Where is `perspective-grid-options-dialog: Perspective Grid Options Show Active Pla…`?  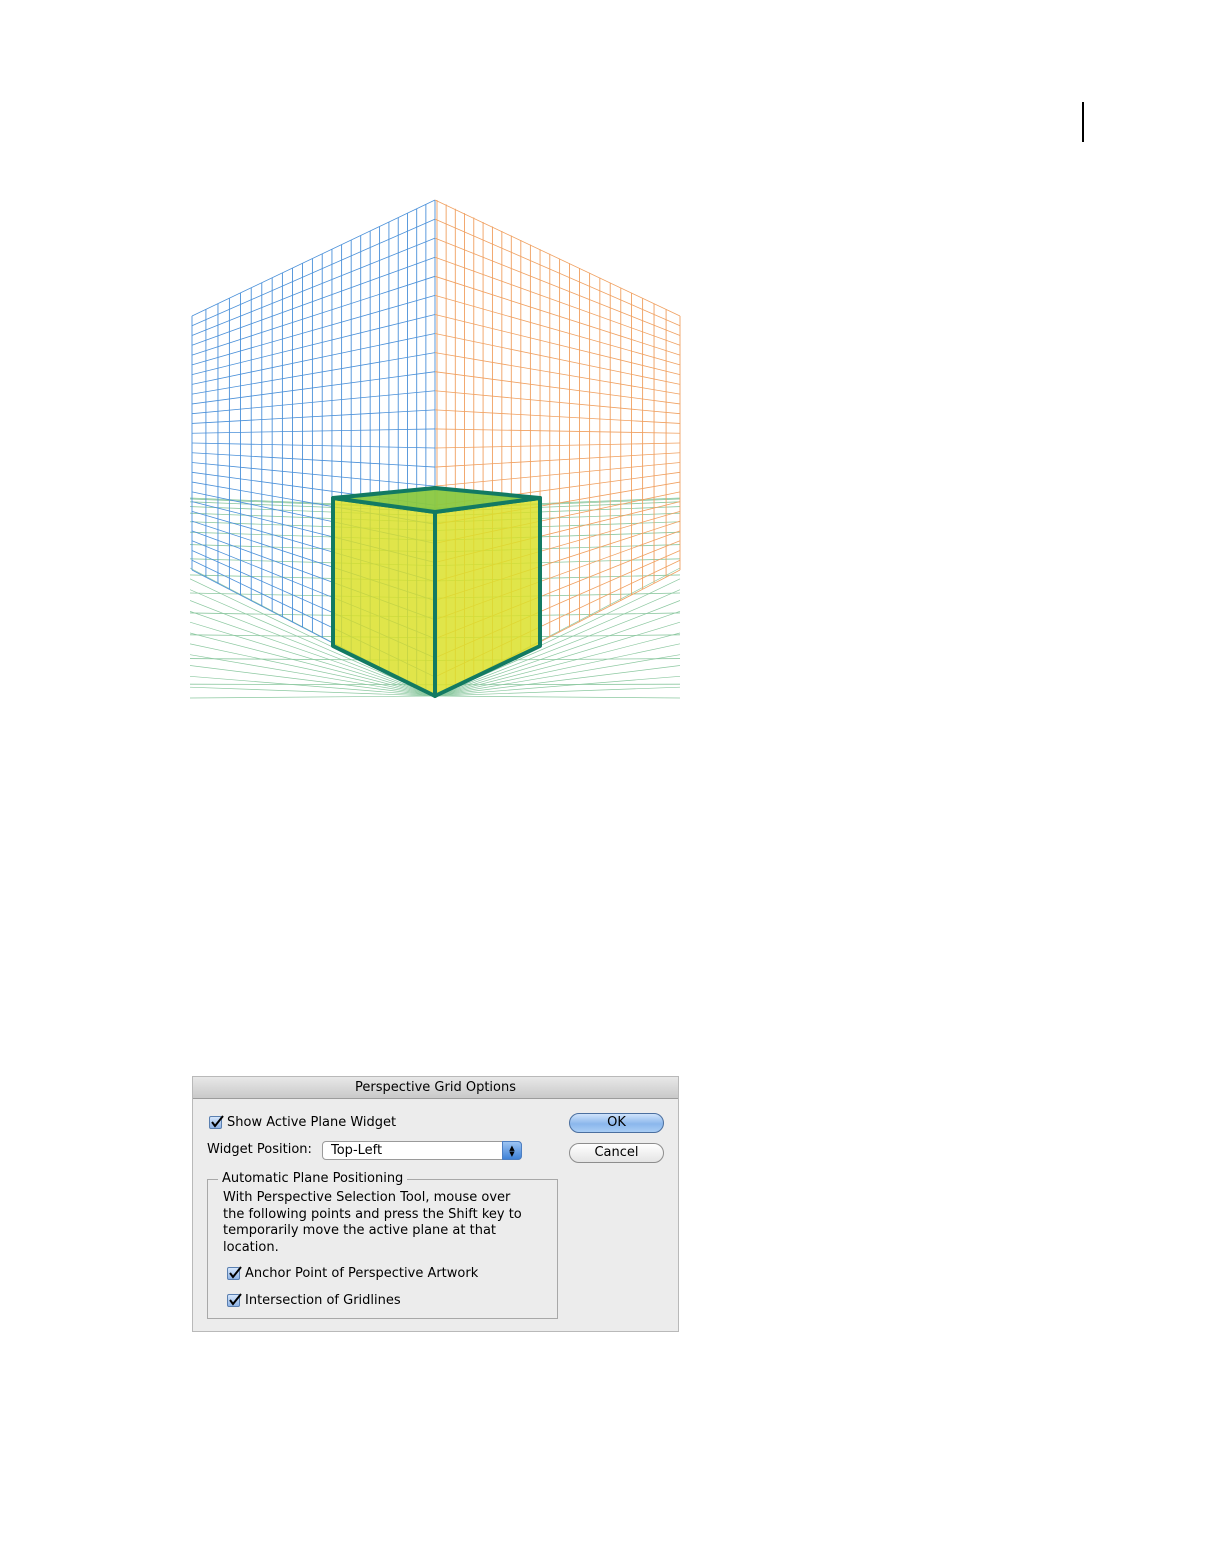
perspective-grid-options-dialog: Perspective Grid Options Show Active Pla… is located at coordinates (435, 1204).